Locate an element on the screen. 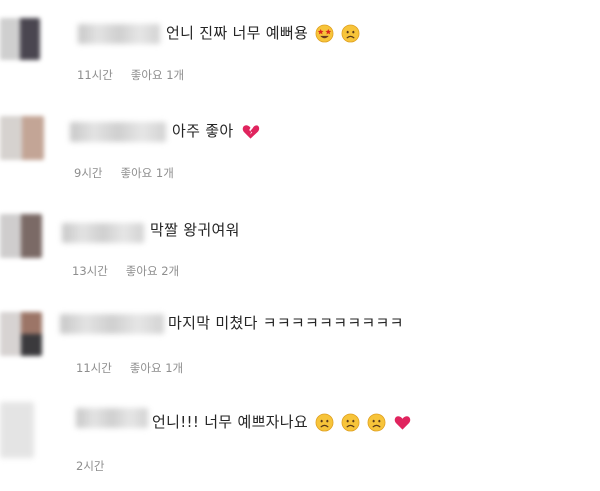 The height and width of the screenshot is (491, 600). comment-text: 마지막 미쳤다 ㅋㅋㅋㅋㅋㅋㅋㅋㅋㅋ is located at coordinates (286, 323).